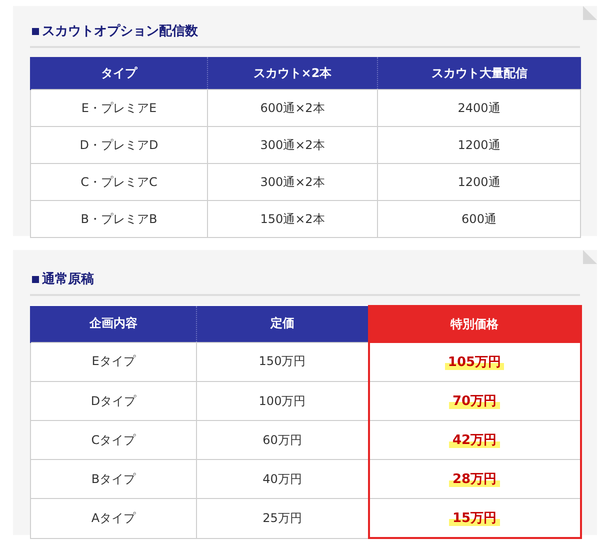 The image size is (612, 543). Describe the element at coordinates (474, 362) in the screenshot. I see `special-price: 105万円` at that location.